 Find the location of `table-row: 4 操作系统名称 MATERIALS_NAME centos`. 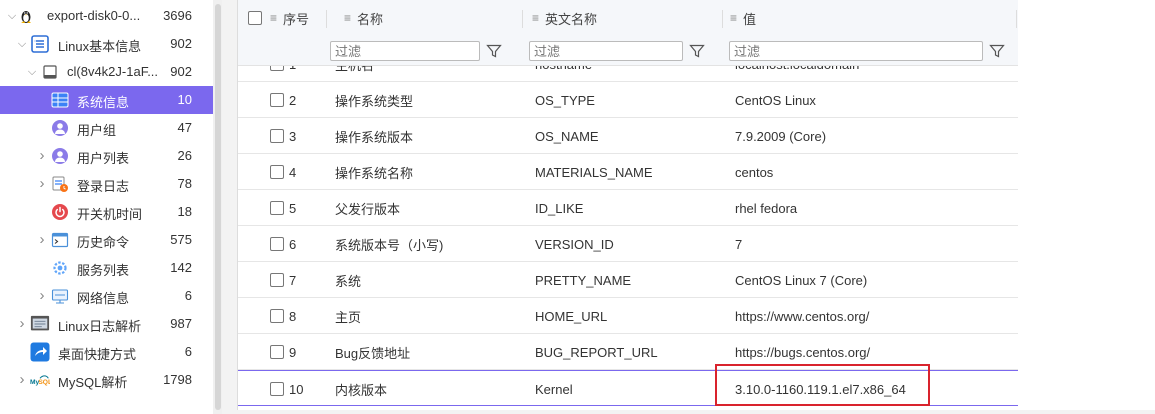

table-row: 4 操作系统名称 MATERIALS_NAME centos is located at coordinates (628, 172).